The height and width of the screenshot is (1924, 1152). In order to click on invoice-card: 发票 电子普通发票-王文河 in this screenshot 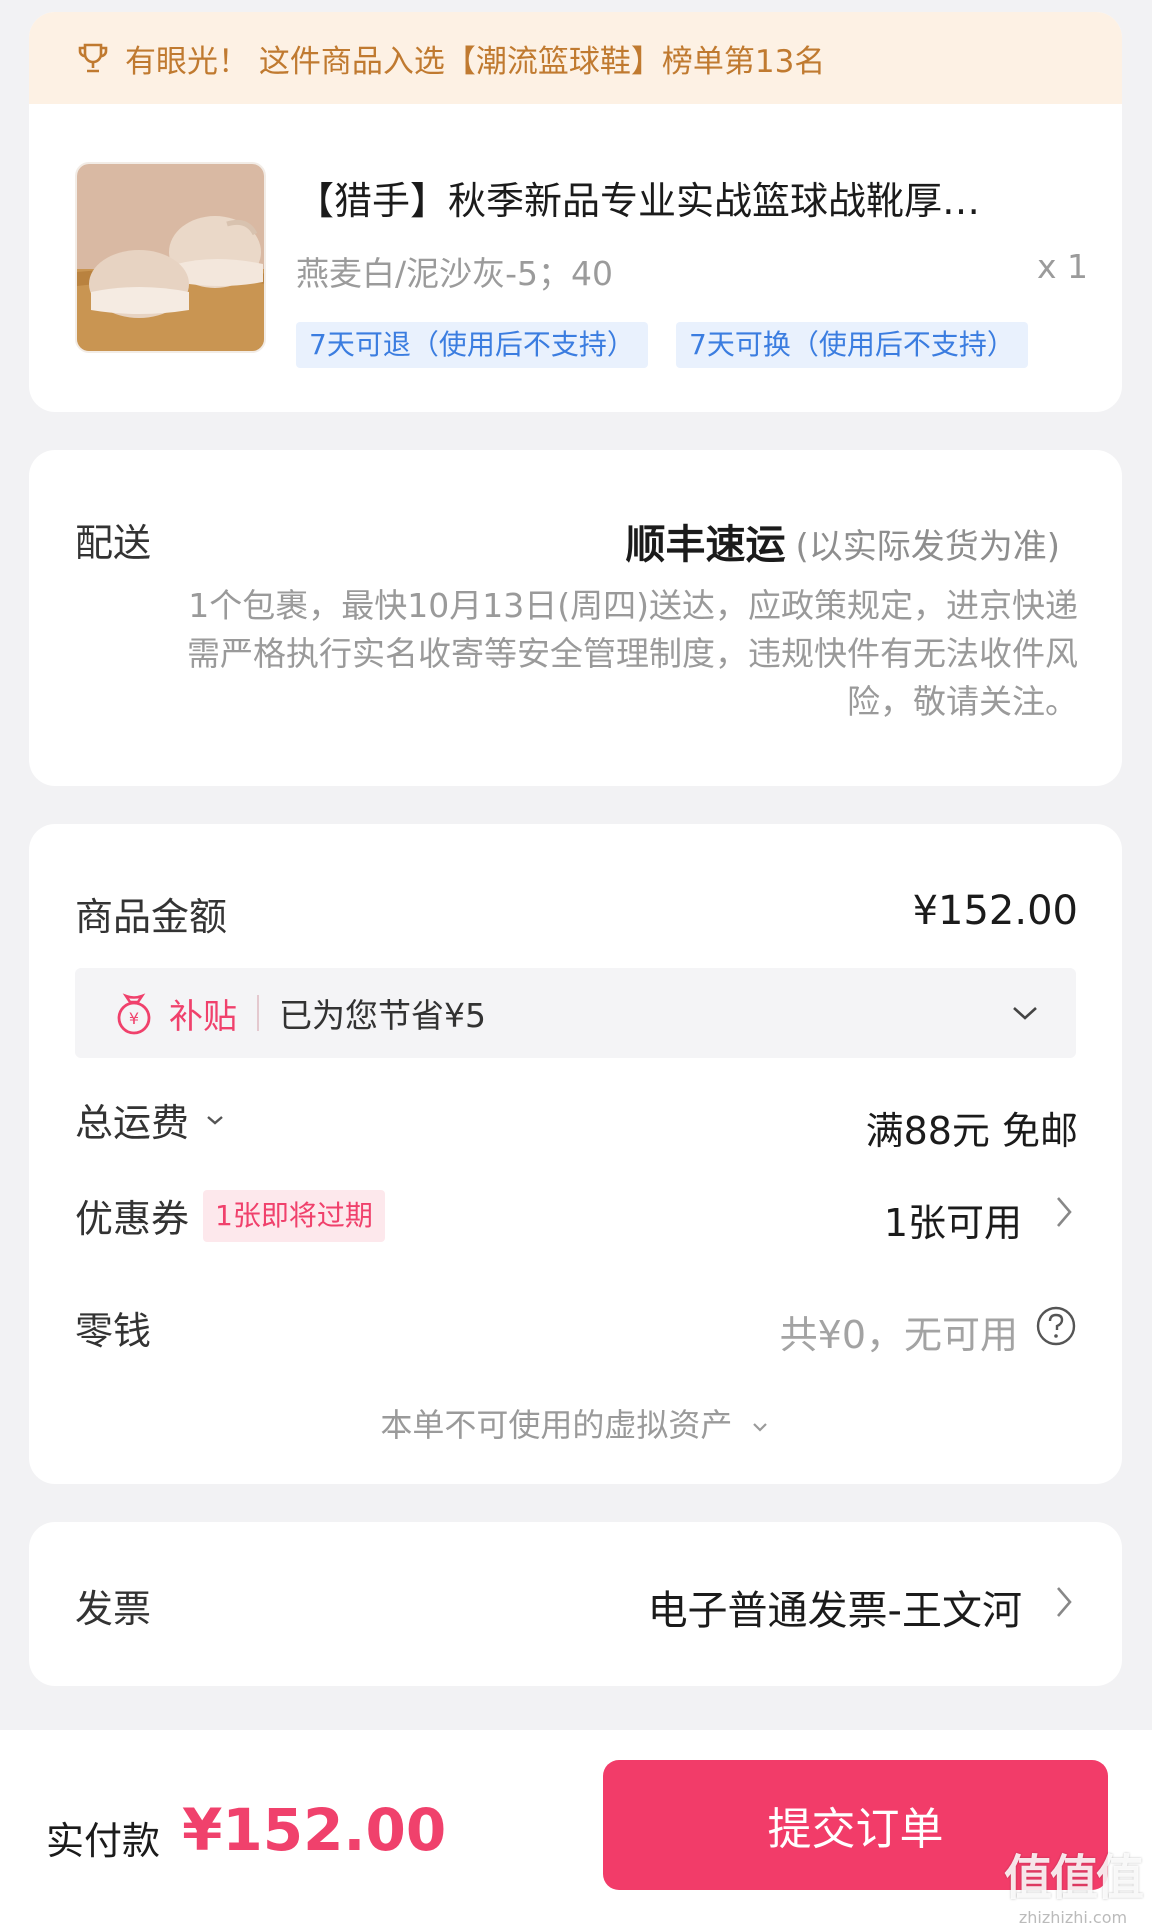, I will do `click(575, 1604)`.